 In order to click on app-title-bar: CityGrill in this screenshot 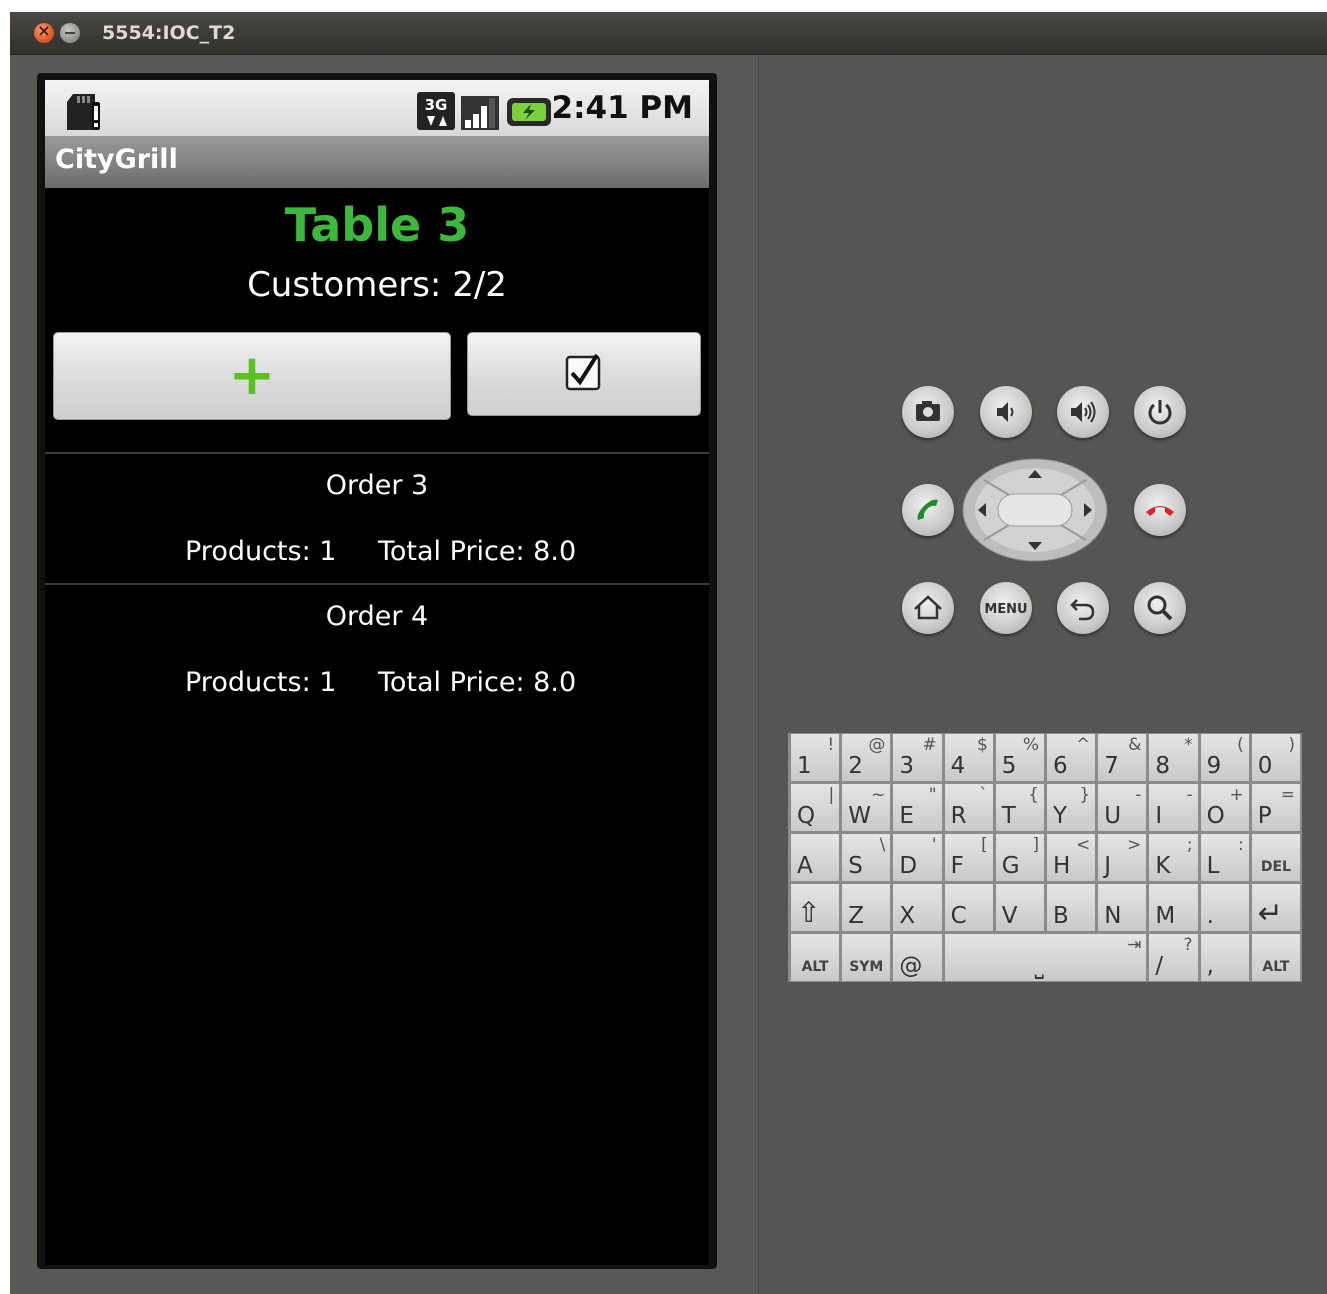, I will do `click(377, 162)`.